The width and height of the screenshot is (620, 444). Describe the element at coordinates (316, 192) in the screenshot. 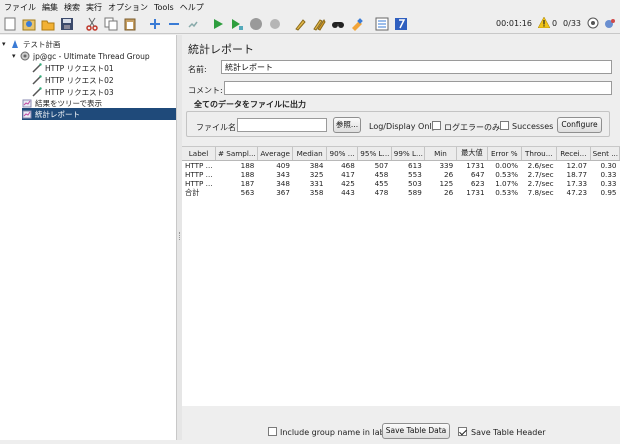

I see `table-cell: 358` at that location.